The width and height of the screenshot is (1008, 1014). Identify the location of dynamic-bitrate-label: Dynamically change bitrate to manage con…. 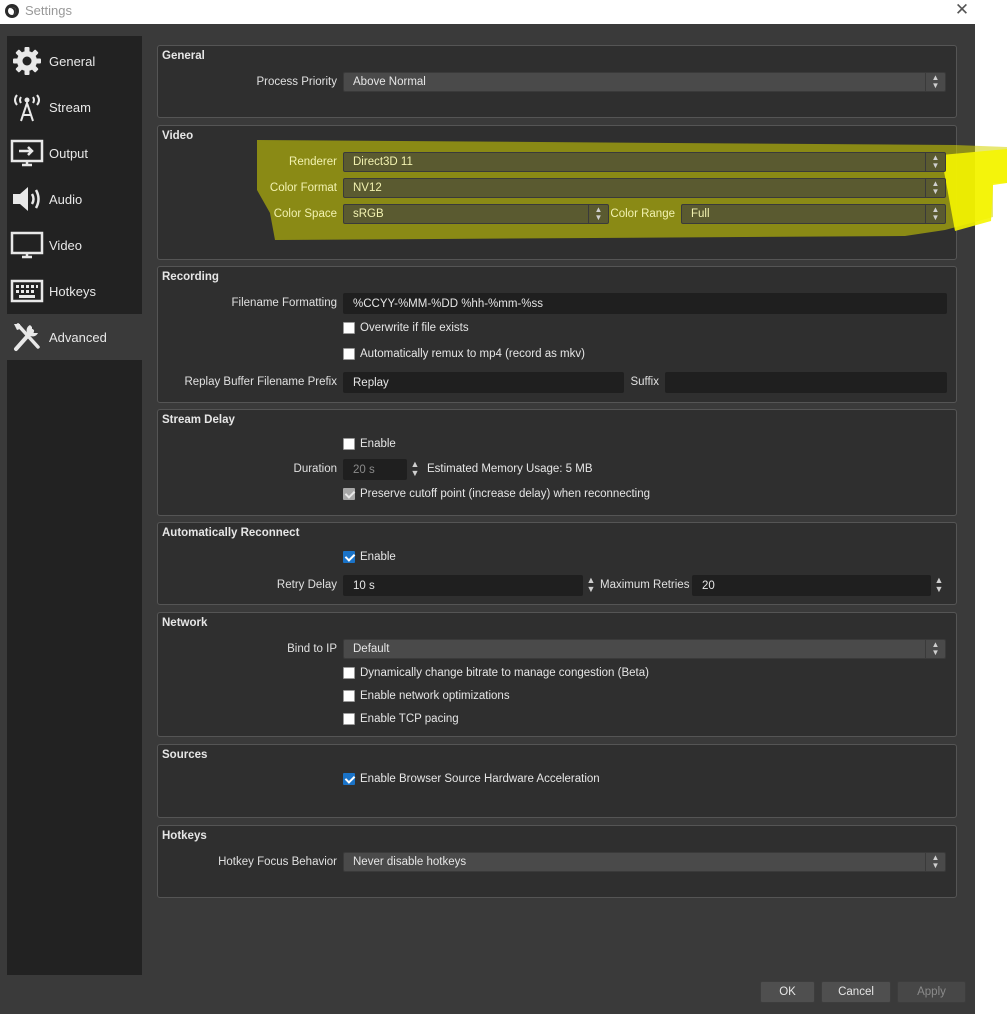
(504, 673).